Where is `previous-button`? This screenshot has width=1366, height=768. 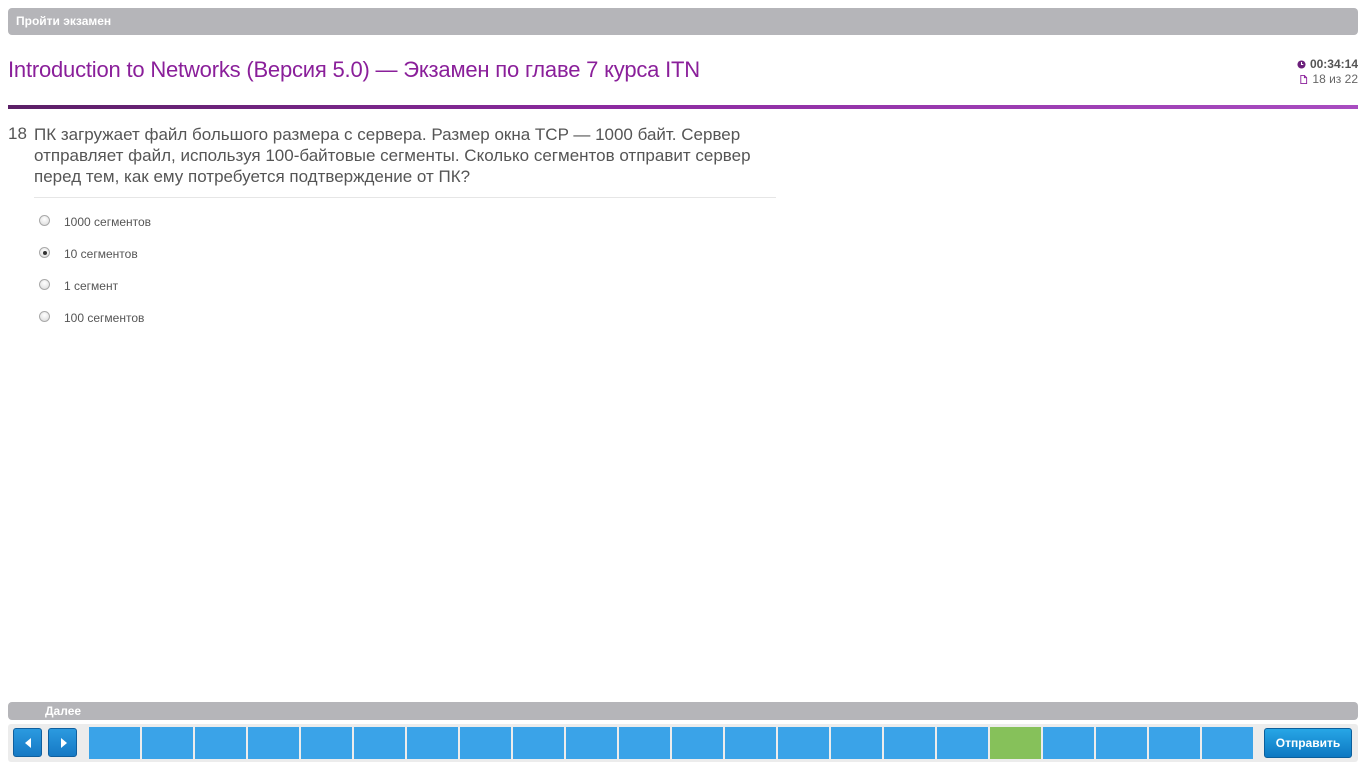 previous-button is located at coordinates (27, 742).